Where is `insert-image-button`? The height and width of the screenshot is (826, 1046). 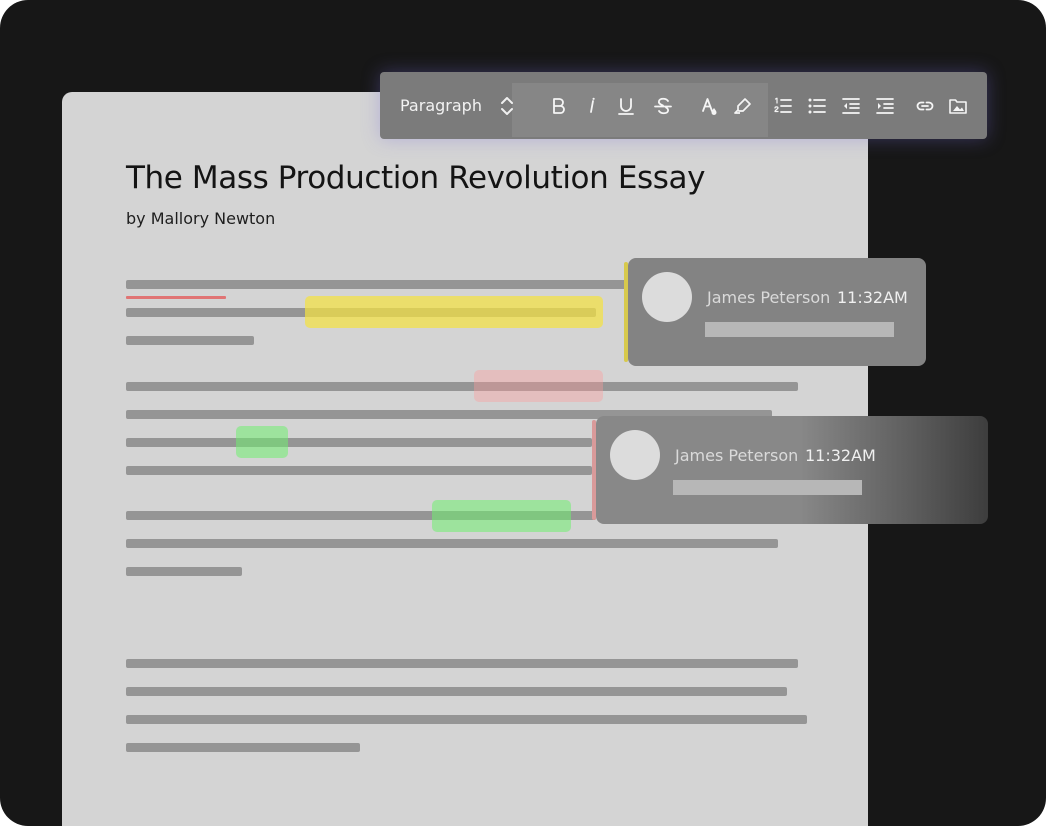 insert-image-button is located at coordinates (958, 106).